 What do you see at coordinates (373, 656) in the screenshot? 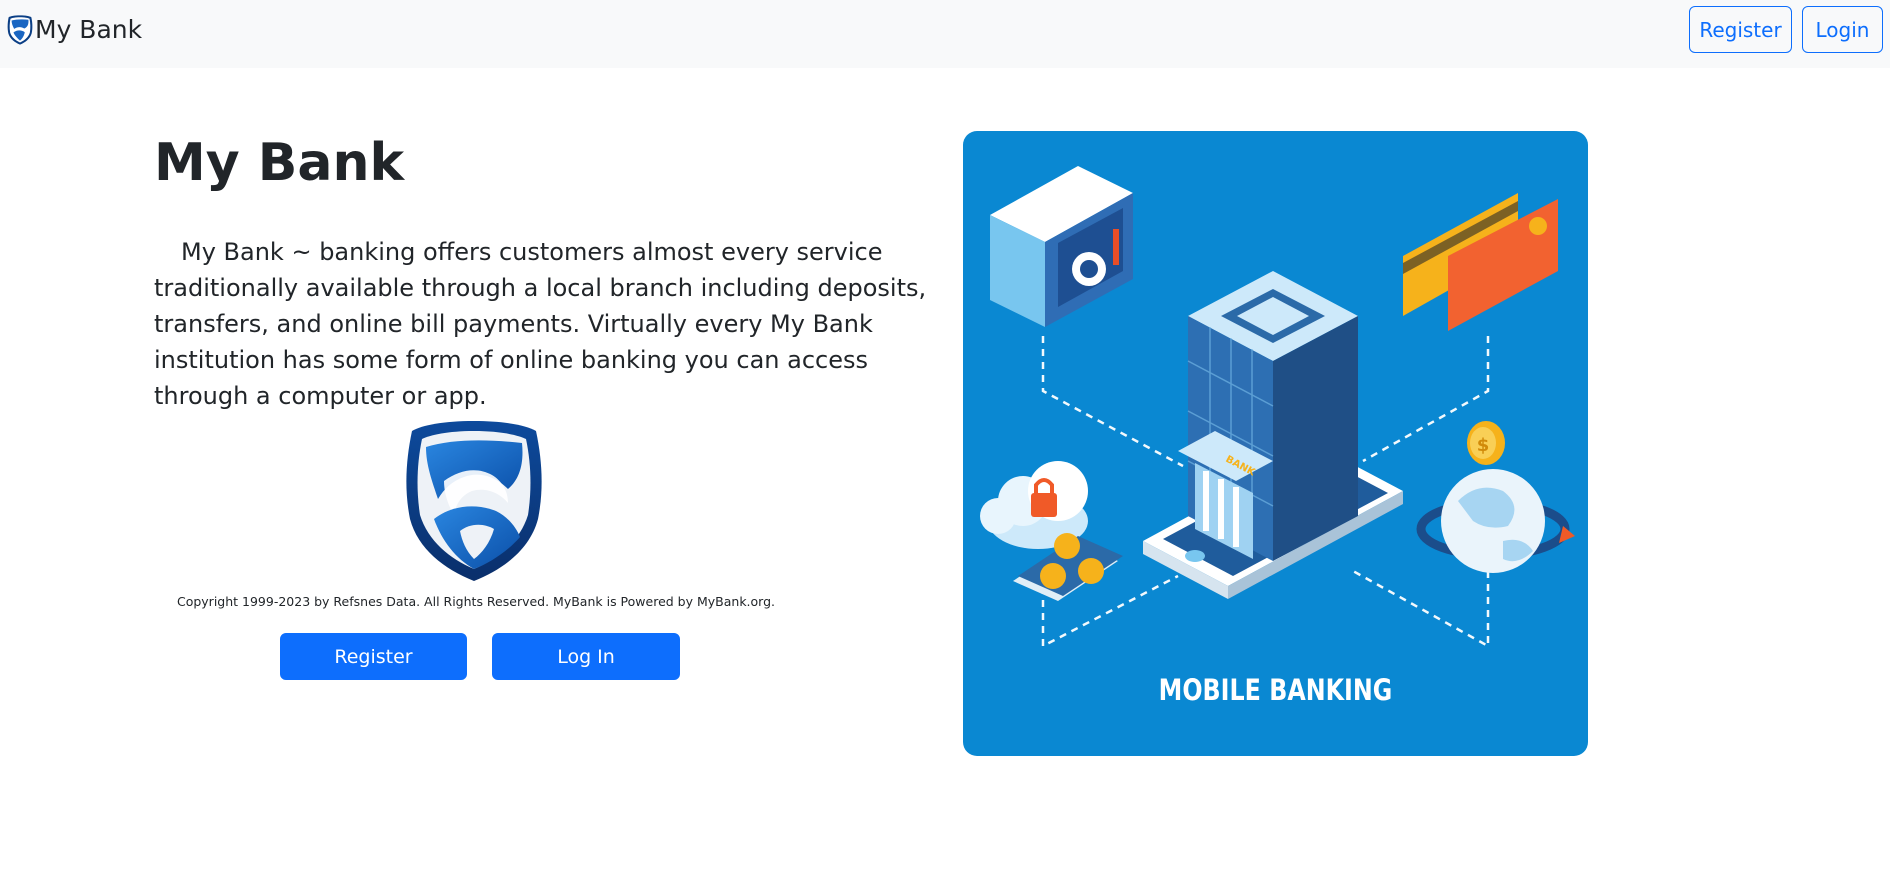
I see `register-button: Register` at bounding box center [373, 656].